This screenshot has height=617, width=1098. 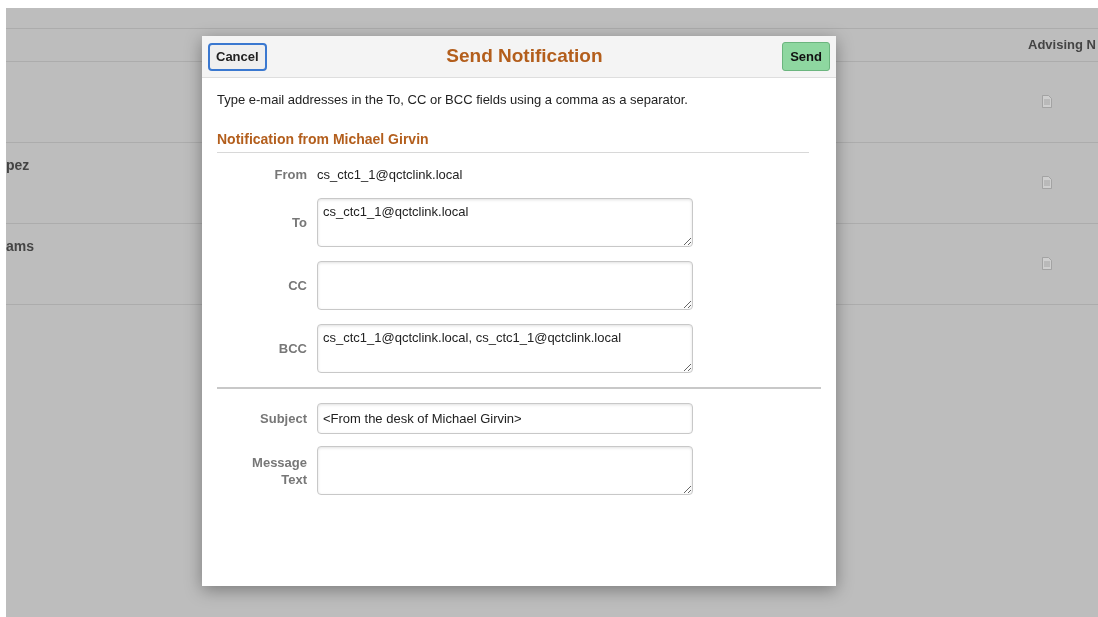 What do you see at coordinates (390, 174) in the screenshot?
I see `field-value: cs_ctc1_1@qctclink.local` at bounding box center [390, 174].